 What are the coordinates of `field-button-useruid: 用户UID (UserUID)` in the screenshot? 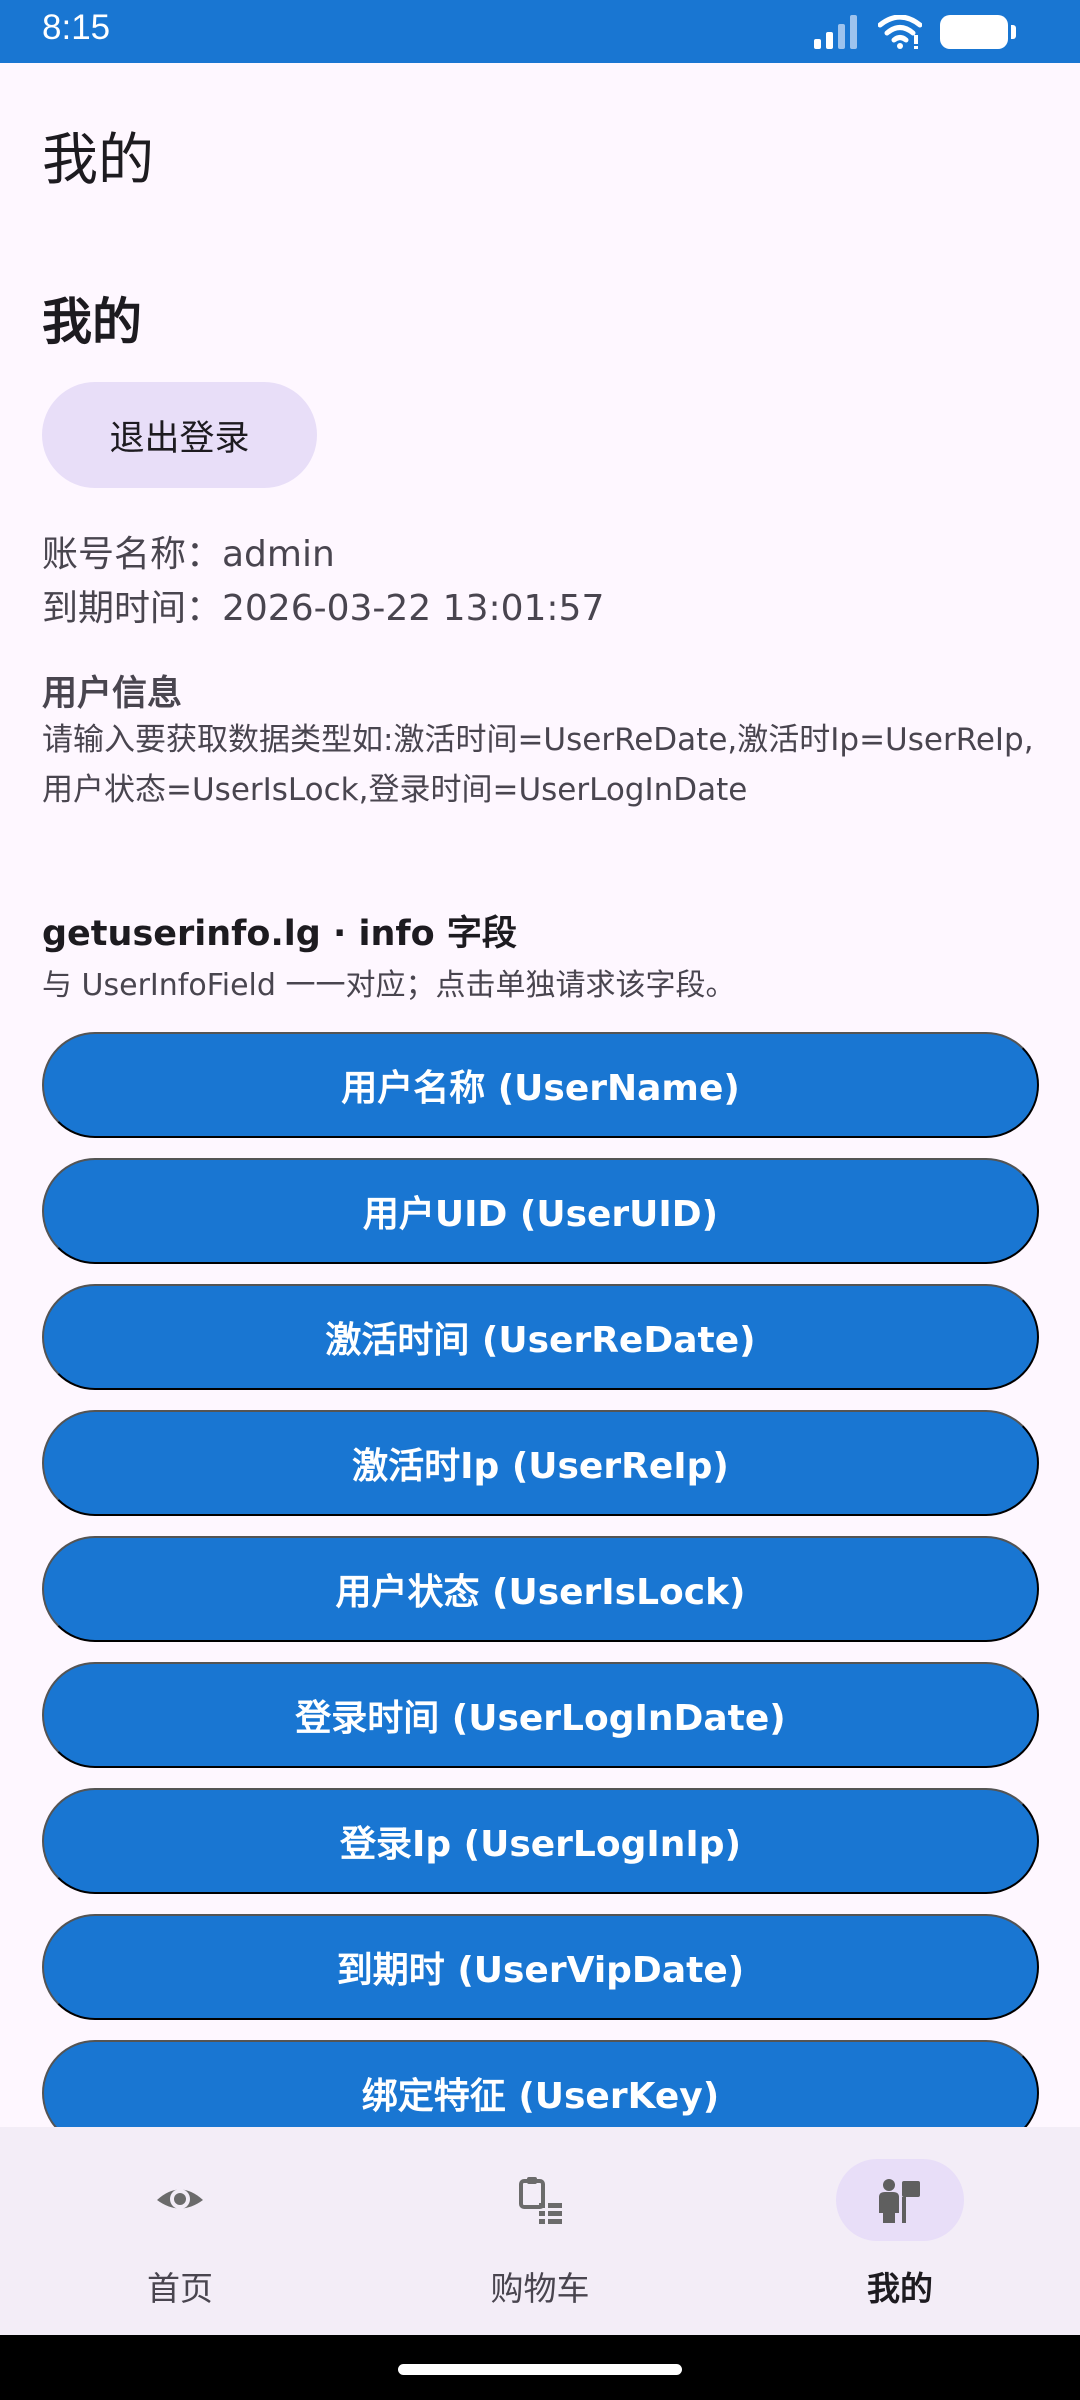 It's located at (540, 1211).